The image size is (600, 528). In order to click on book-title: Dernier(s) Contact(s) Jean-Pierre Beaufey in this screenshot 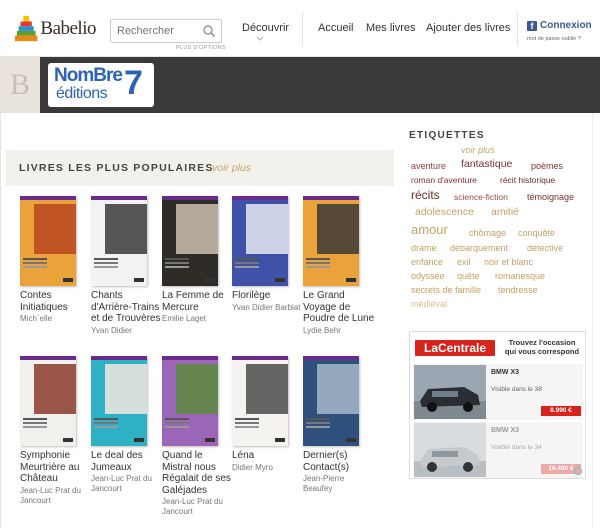, I will do `click(339, 472)`.